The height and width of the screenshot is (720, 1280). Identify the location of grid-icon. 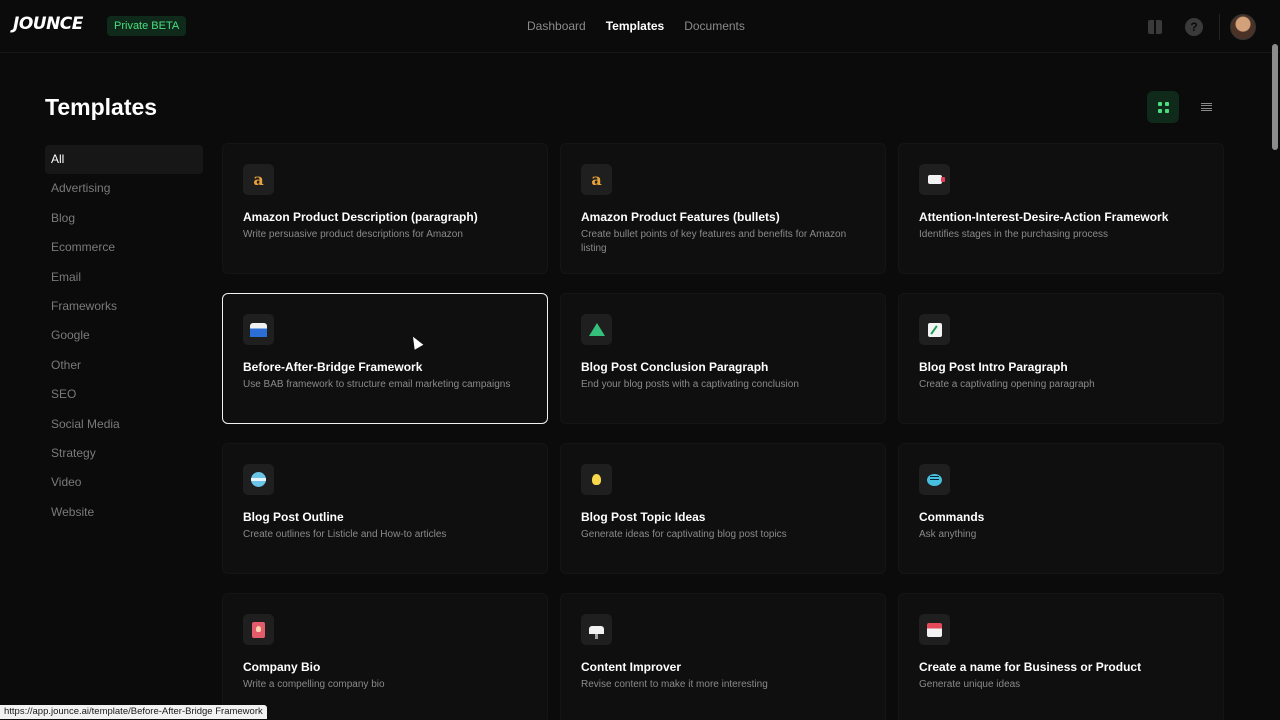
(1163, 107).